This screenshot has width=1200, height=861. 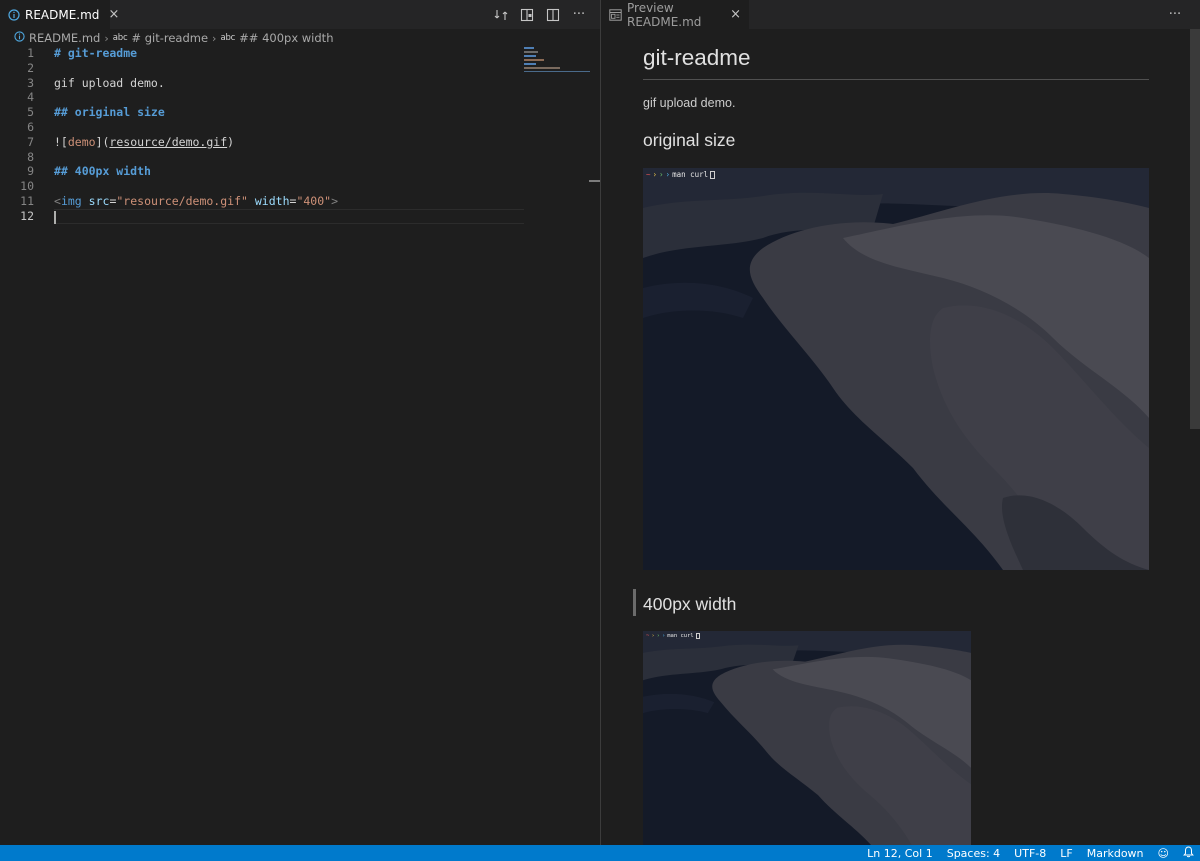 I want to click on line-number: 1, so click(x=30, y=53).